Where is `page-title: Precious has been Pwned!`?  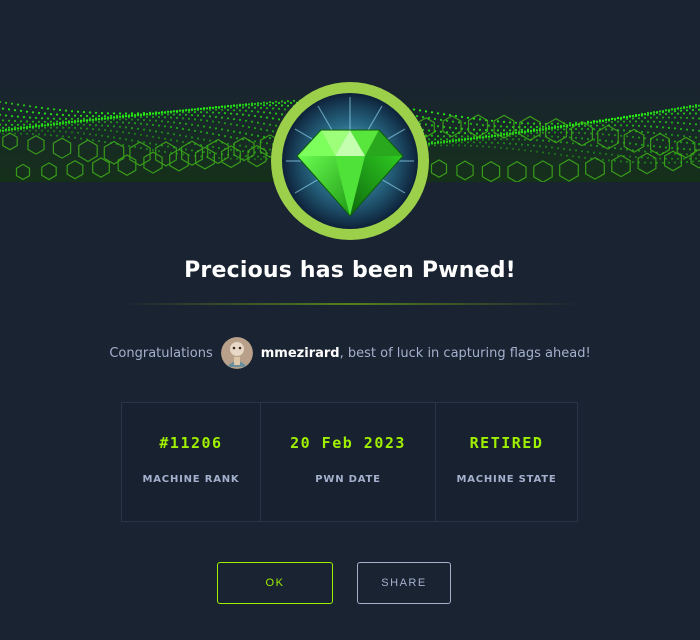
page-title: Precious has been Pwned! is located at coordinates (350, 270).